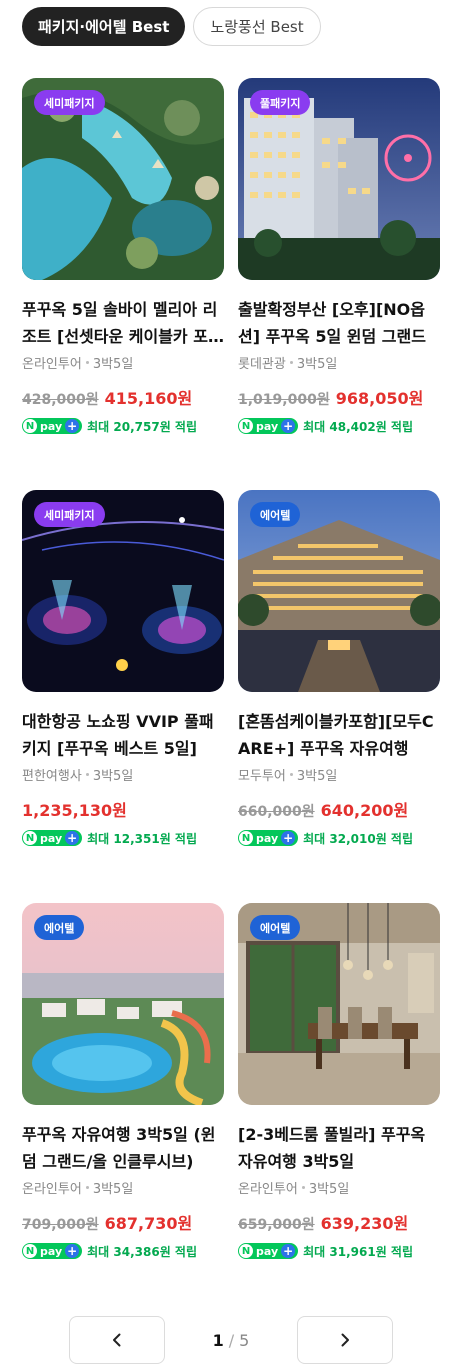 The width and height of the screenshot is (461, 1364). I want to click on sale-price: 687,730원, so click(148, 1223).